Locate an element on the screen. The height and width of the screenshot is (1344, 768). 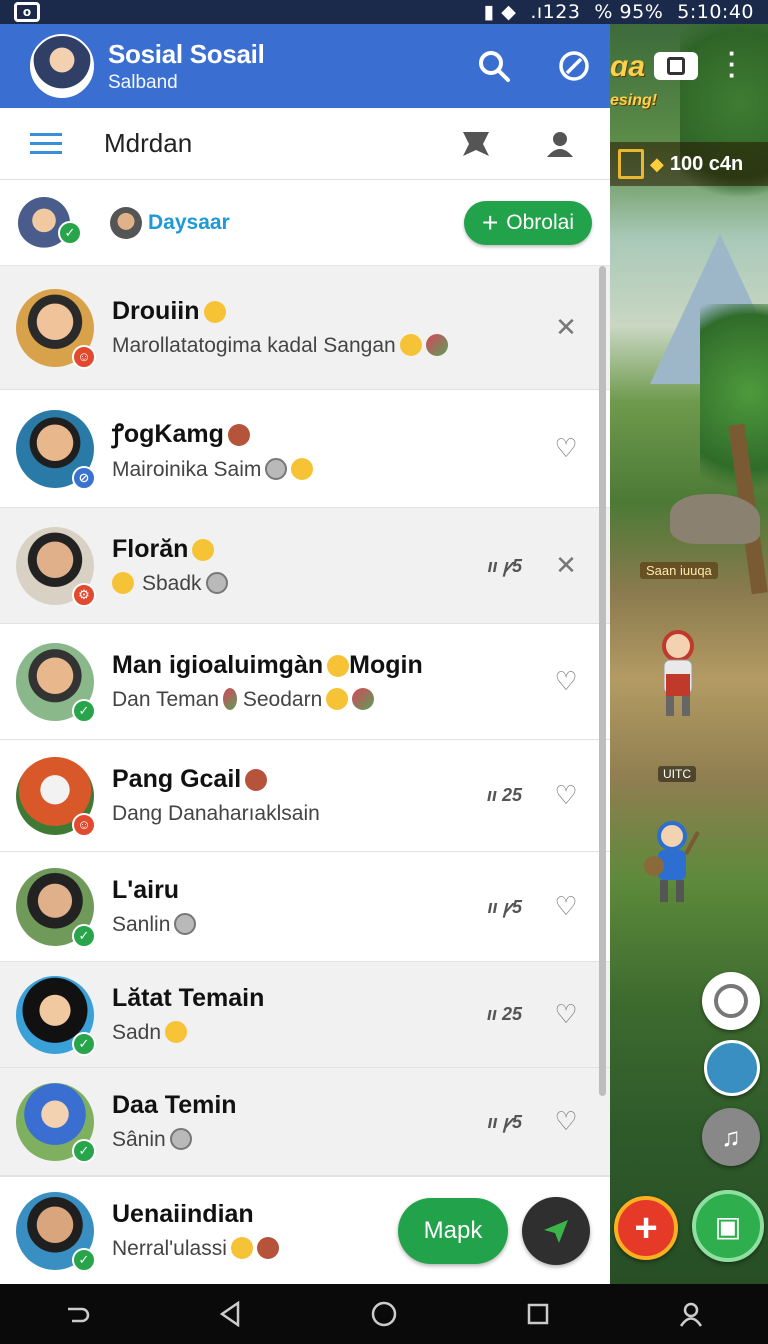
menu-icon is located at coordinates (46, 144).